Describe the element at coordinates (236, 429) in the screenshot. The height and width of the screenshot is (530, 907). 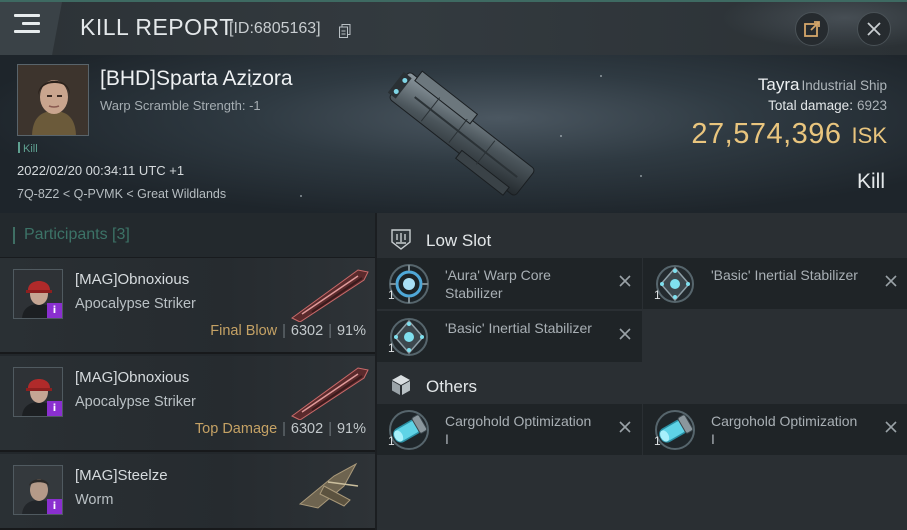
I see `top-damage-tag: Top Damage` at that location.